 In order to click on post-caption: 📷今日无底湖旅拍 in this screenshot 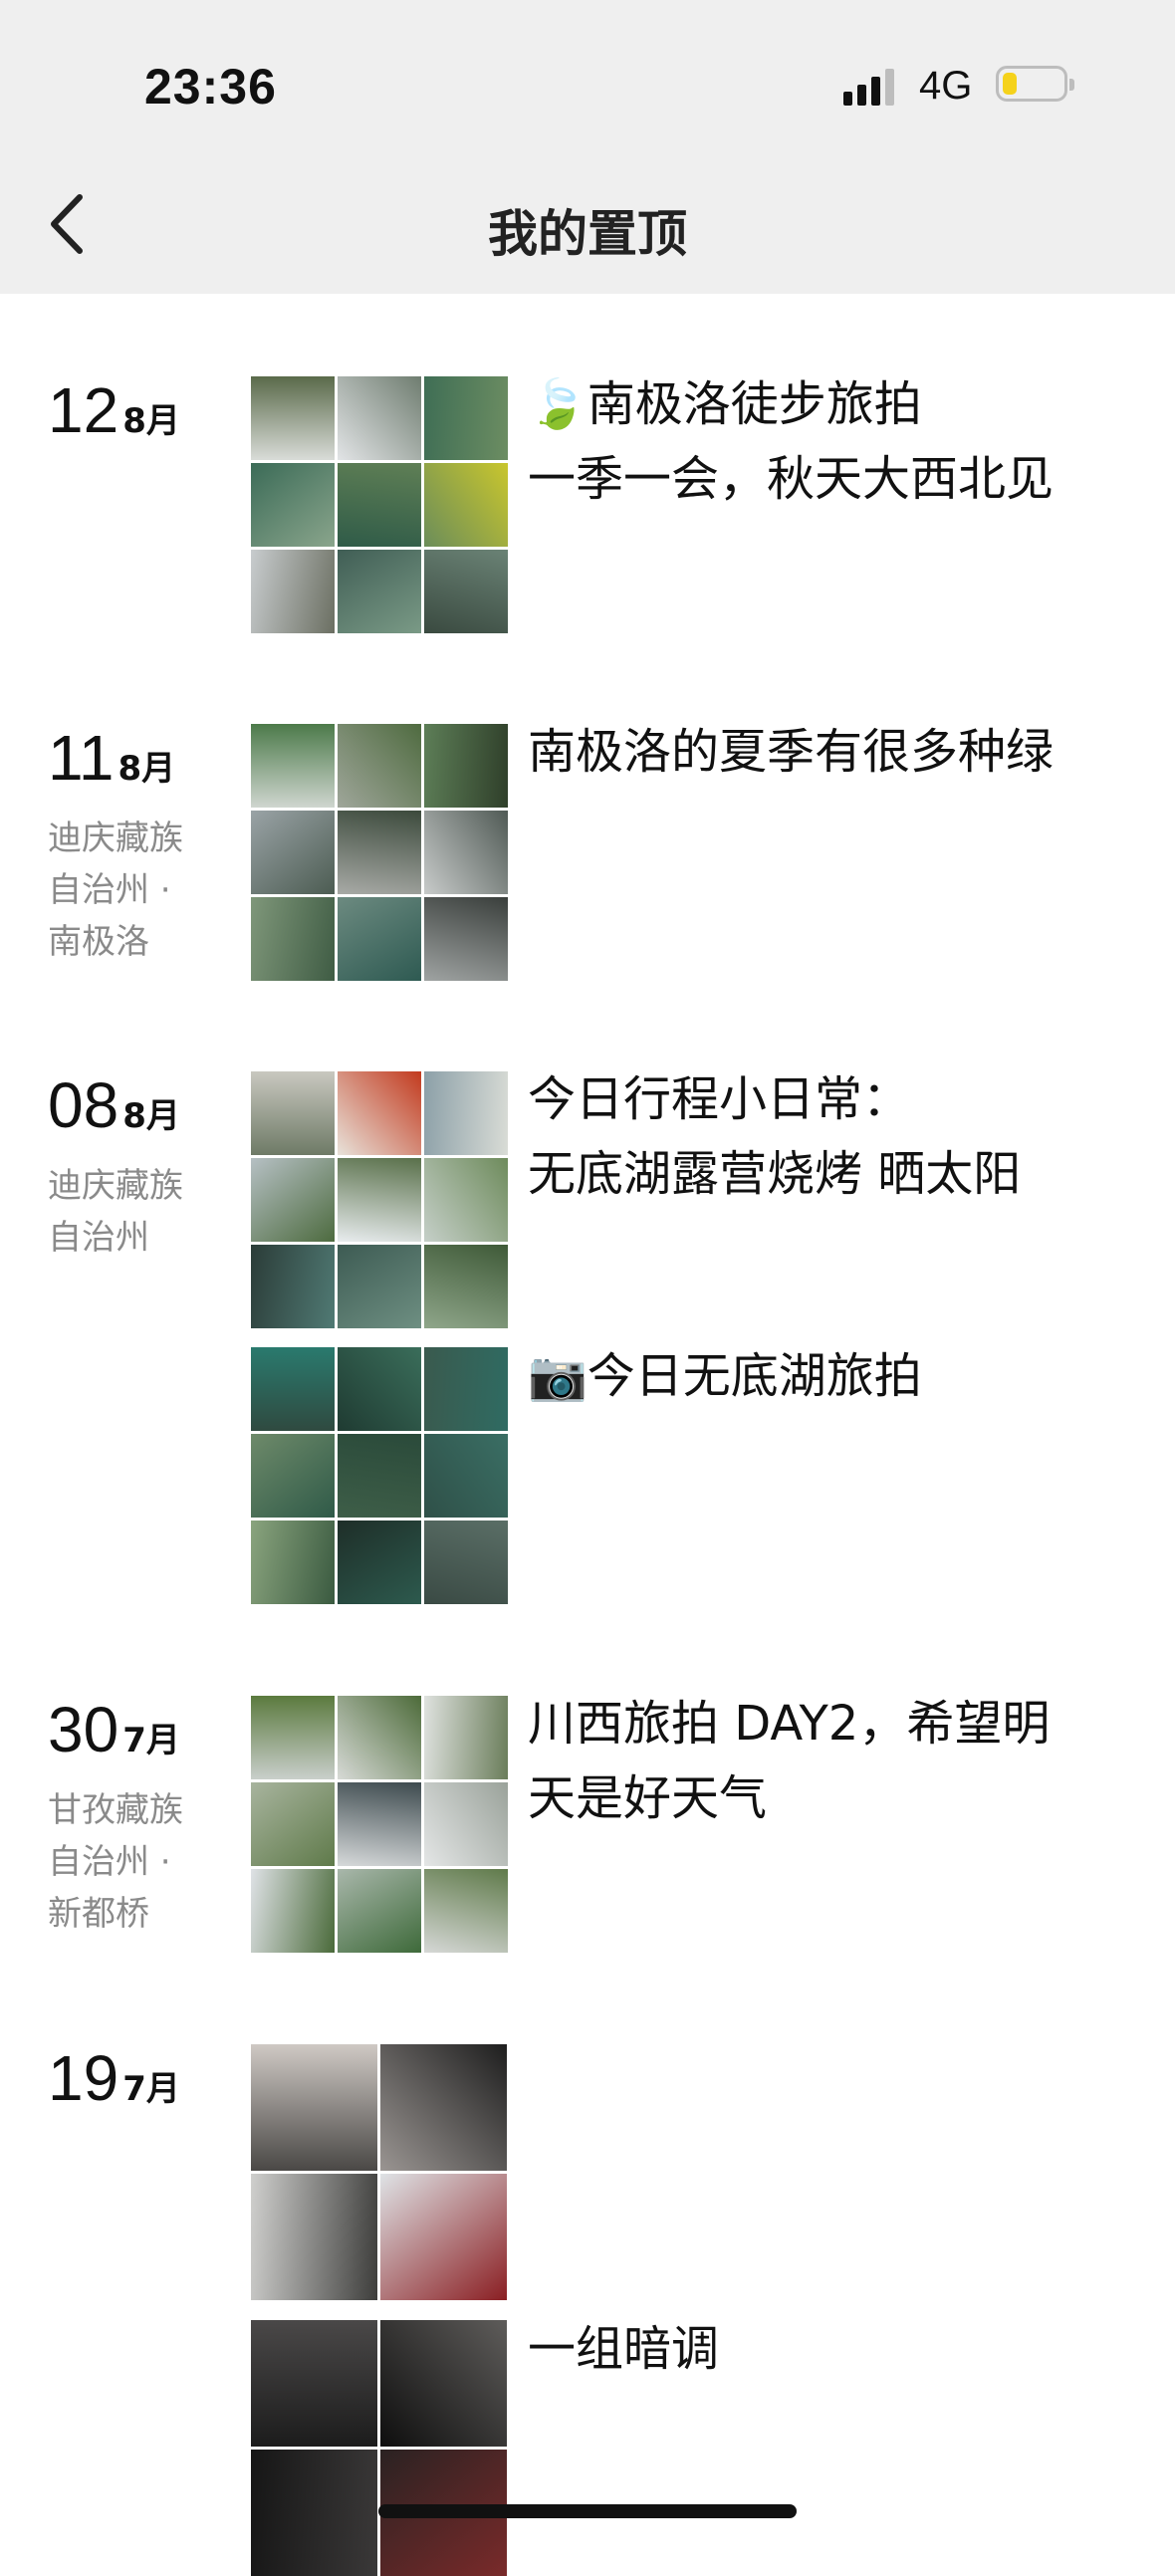, I will do `click(811, 1376)`.